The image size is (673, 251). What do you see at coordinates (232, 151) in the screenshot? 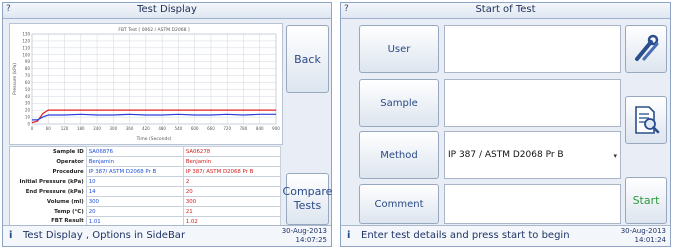
I see `test-b-value: SA06278` at bounding box center [232, 151].